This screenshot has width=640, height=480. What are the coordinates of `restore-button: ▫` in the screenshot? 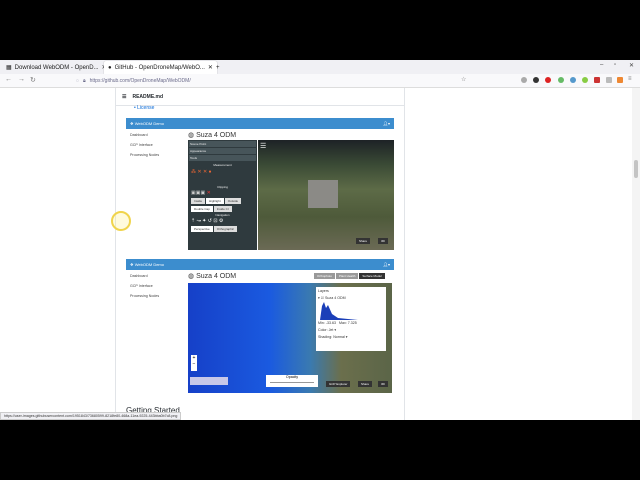 It's located at (615, 65).